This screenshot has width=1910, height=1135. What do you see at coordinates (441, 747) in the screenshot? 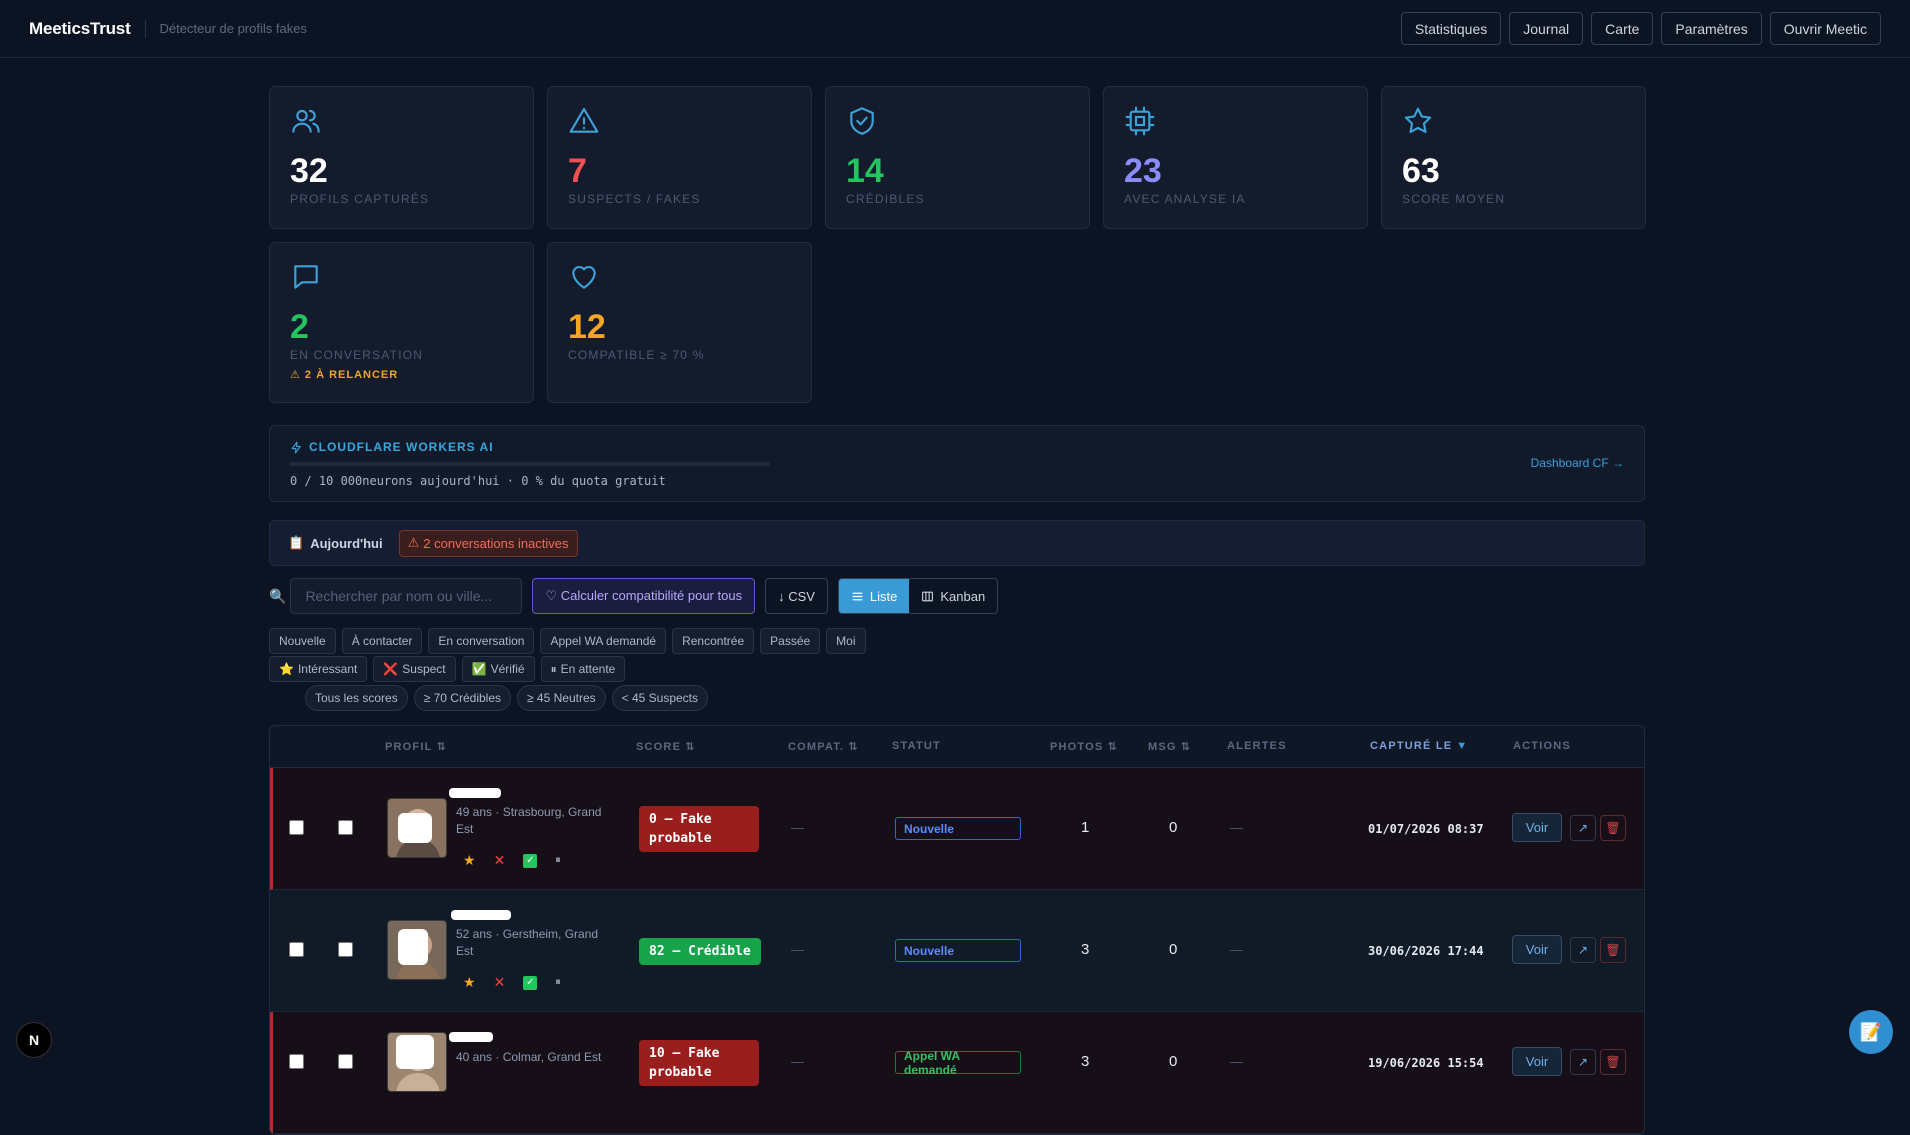
I see `sort-icon: ⇅` at bounding box center [441, 747].